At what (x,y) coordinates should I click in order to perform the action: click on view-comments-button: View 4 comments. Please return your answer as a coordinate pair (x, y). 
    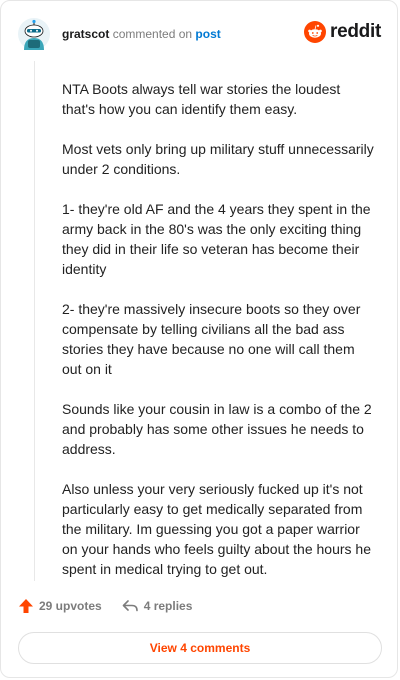
    Looking at the image, I should click on (200, 648).